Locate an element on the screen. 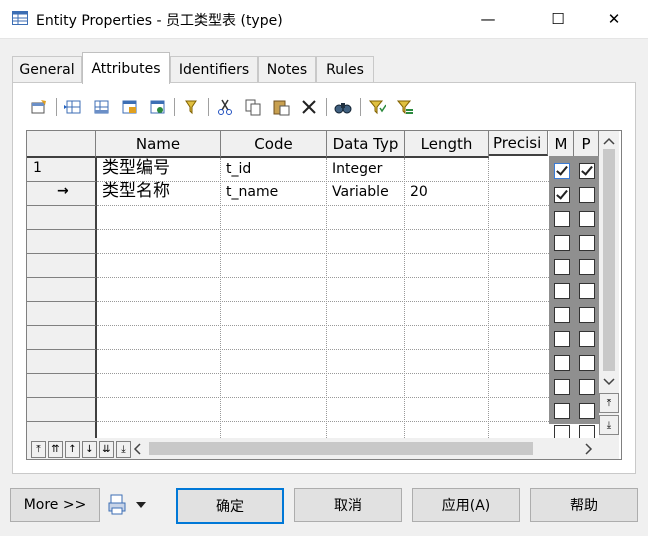 The image size is (648, 536). move-page-up-button: ⇈ is located at coordinates (55, 449).